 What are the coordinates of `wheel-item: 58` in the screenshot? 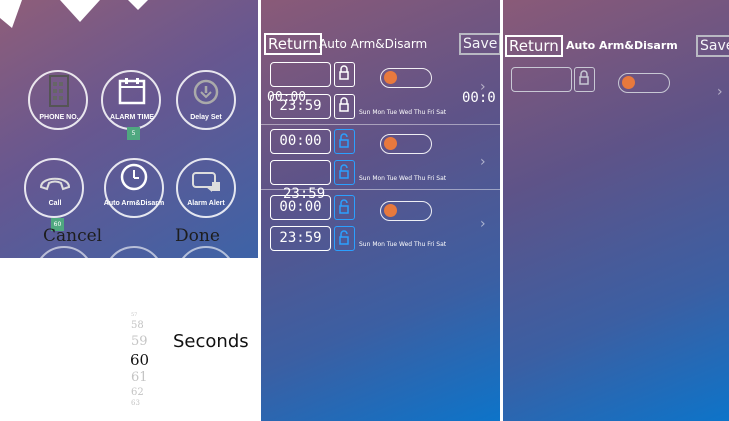 It's located at (137, 325).